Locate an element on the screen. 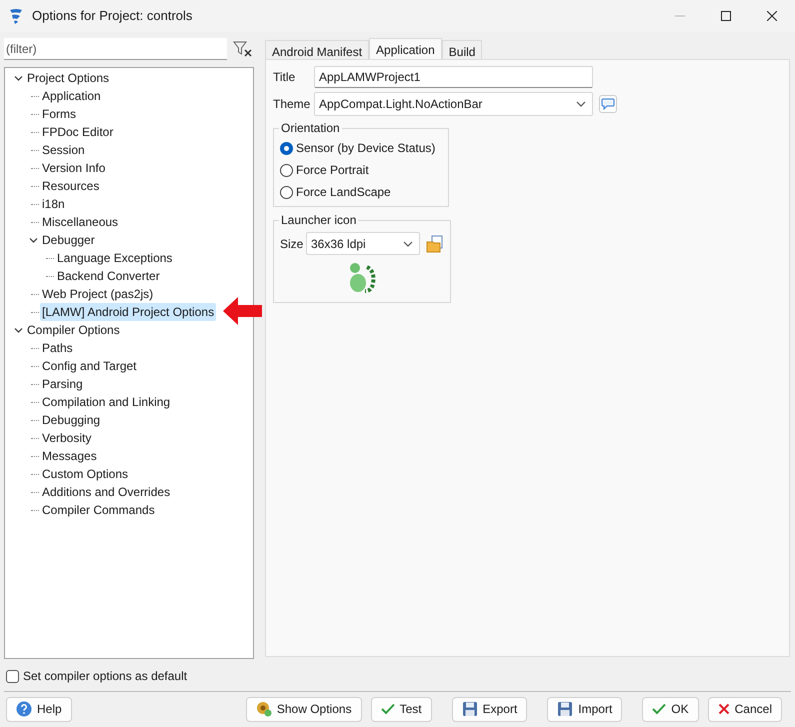 The image size is (795, 727). tree-item: Verbosity is located at coordinates (67, 438).